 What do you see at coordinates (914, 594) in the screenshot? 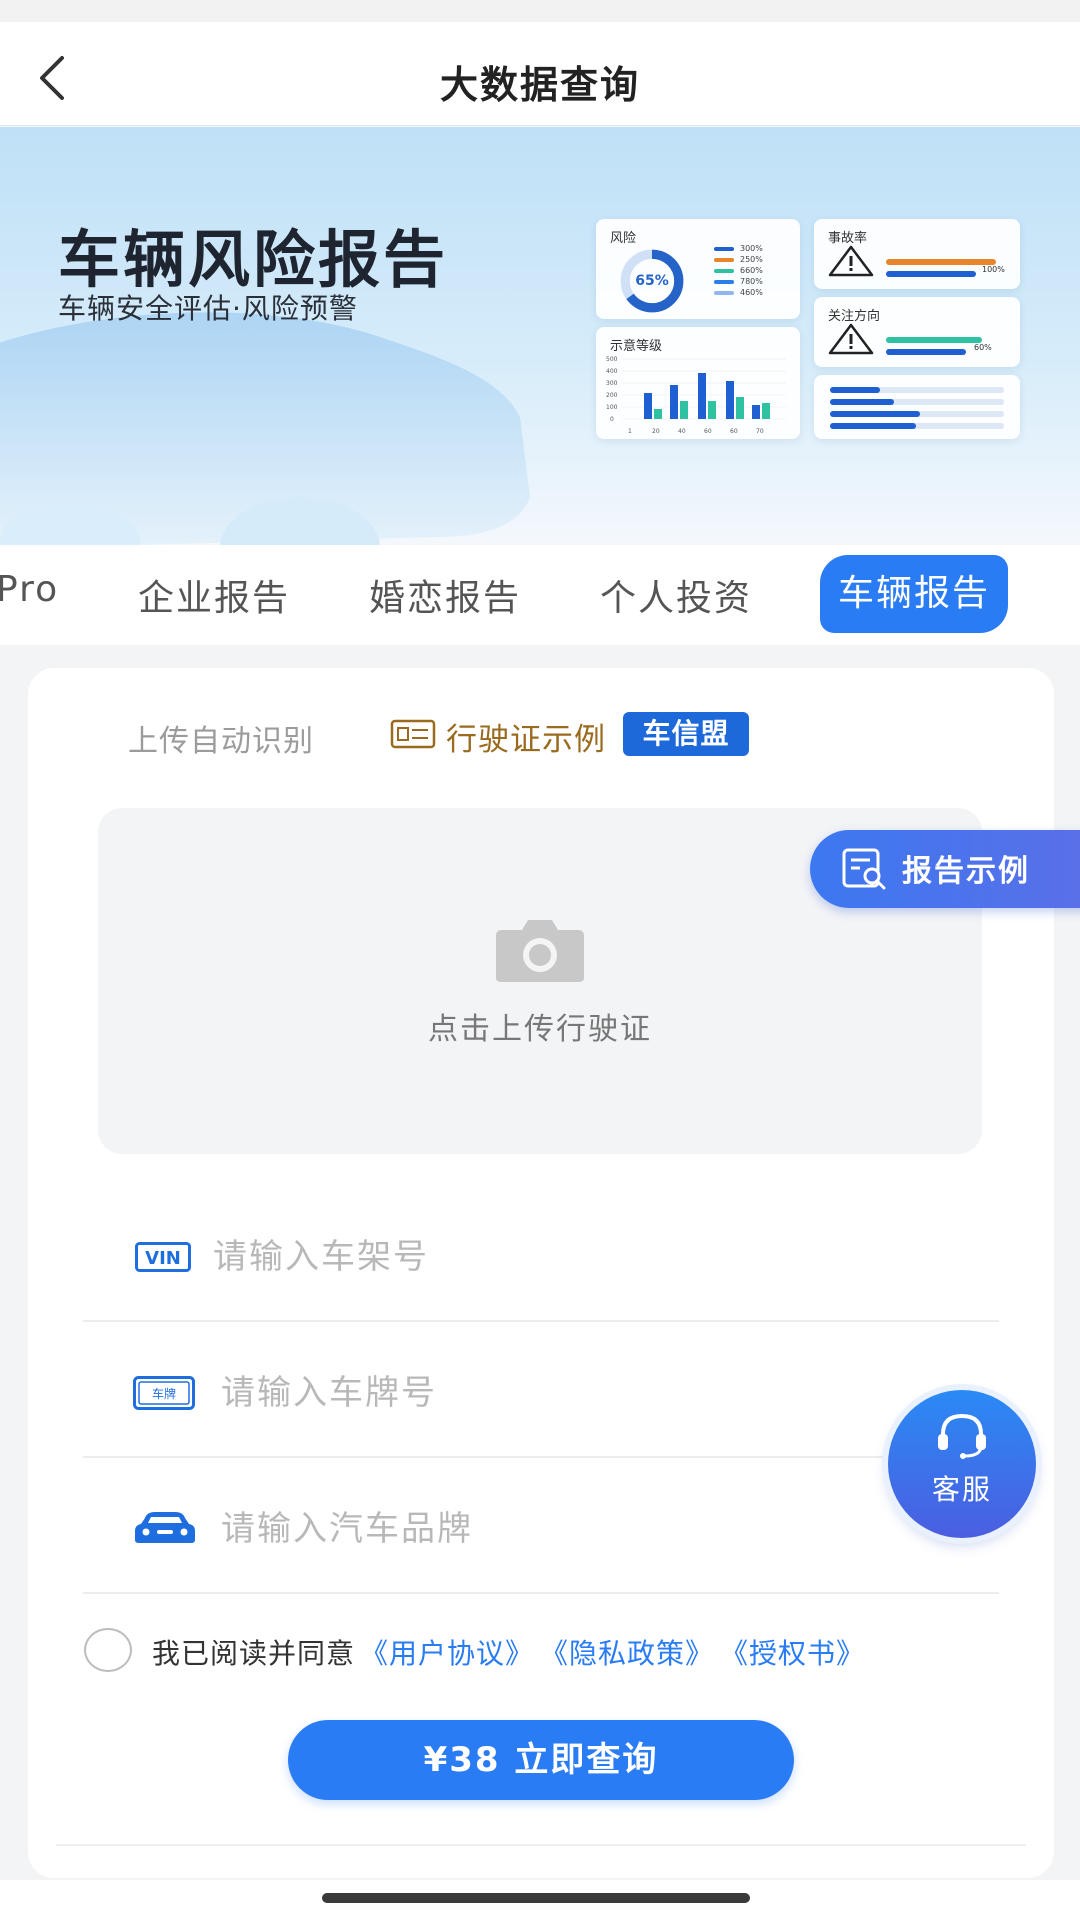
I see `tab-vehicle-report: 车辆报告` at bounding box center [914, 594].